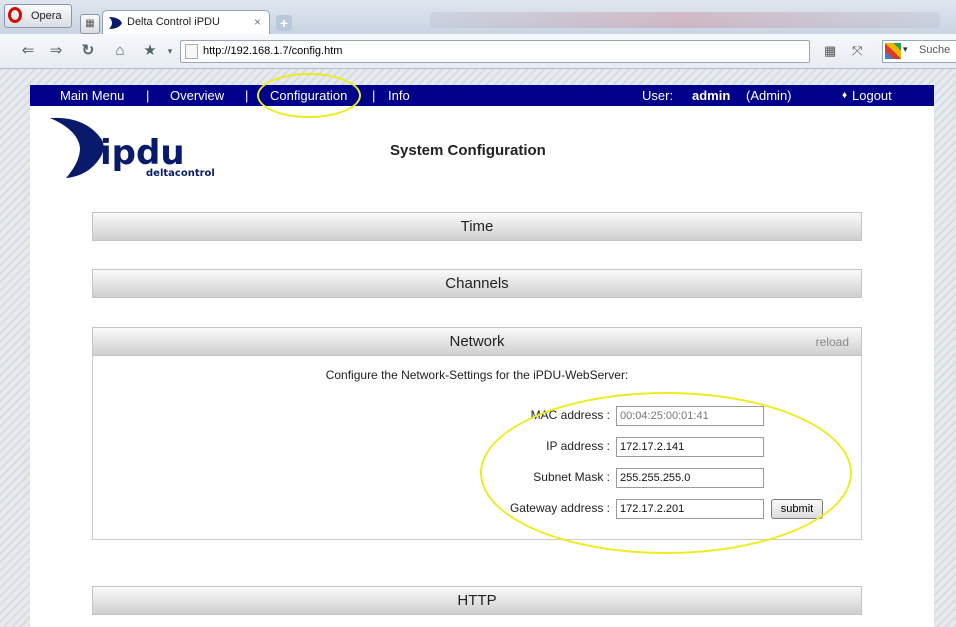 The height and width of the screenshot is (627, 956). Describe the element at coordinates (498, 51) in the screenshot. I see `url-input` at that location.